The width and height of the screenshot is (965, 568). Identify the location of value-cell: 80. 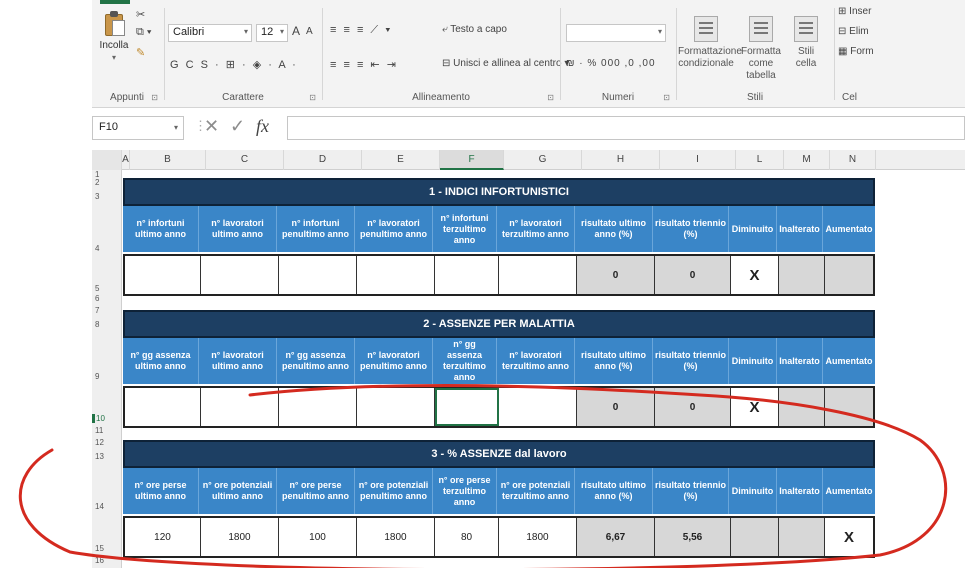
(467, 537).